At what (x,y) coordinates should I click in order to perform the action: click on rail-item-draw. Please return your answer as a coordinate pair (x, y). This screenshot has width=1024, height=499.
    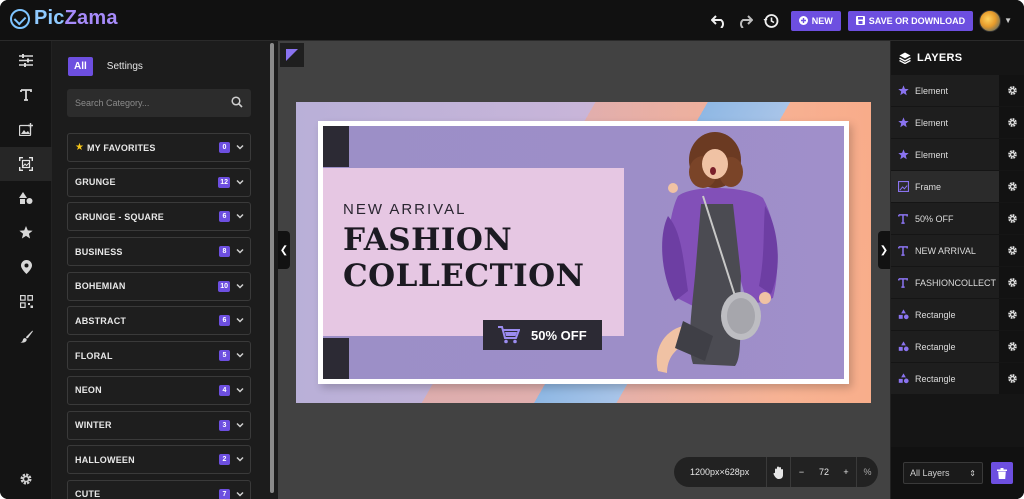
    Looking at the image, I should click on (26, 336).